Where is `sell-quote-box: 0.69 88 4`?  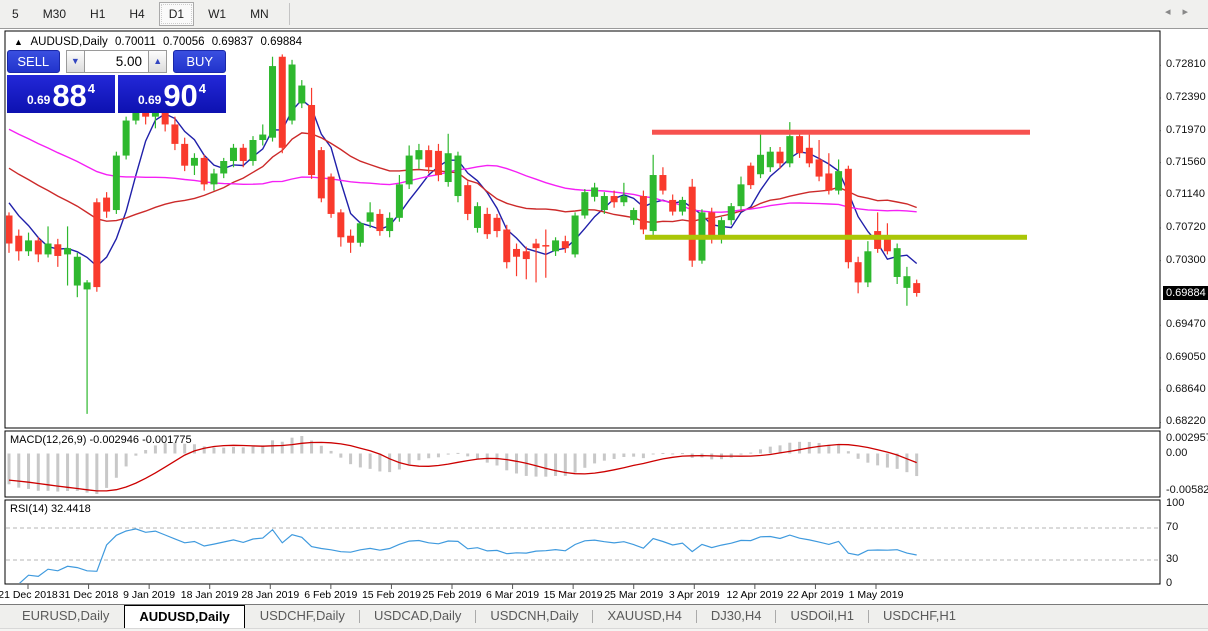
sell-quote-box: 0.69 88 4 is located at coordinates (61, 94).